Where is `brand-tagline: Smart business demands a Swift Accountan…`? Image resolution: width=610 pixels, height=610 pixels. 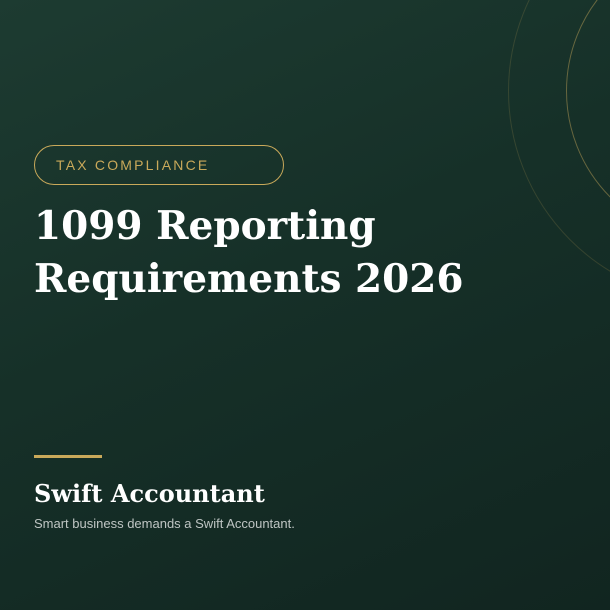
brand-tagline: Smart business demands a Swift Accountan… is located at coordinates (164, 523).